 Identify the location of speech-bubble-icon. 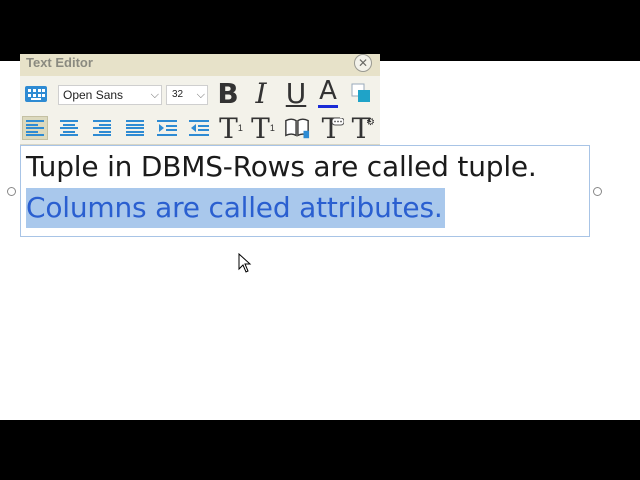
(338, 122).